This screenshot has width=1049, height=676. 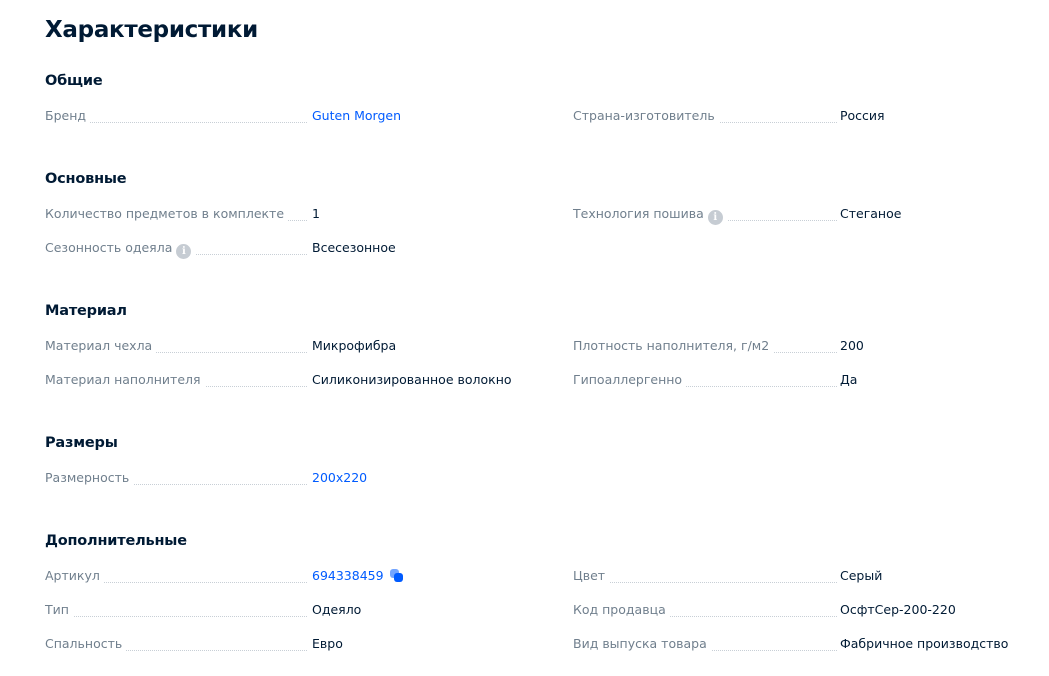 I want to click on spec-label-sewing-tech: Технология пошива i, so click(x=650, y=215).